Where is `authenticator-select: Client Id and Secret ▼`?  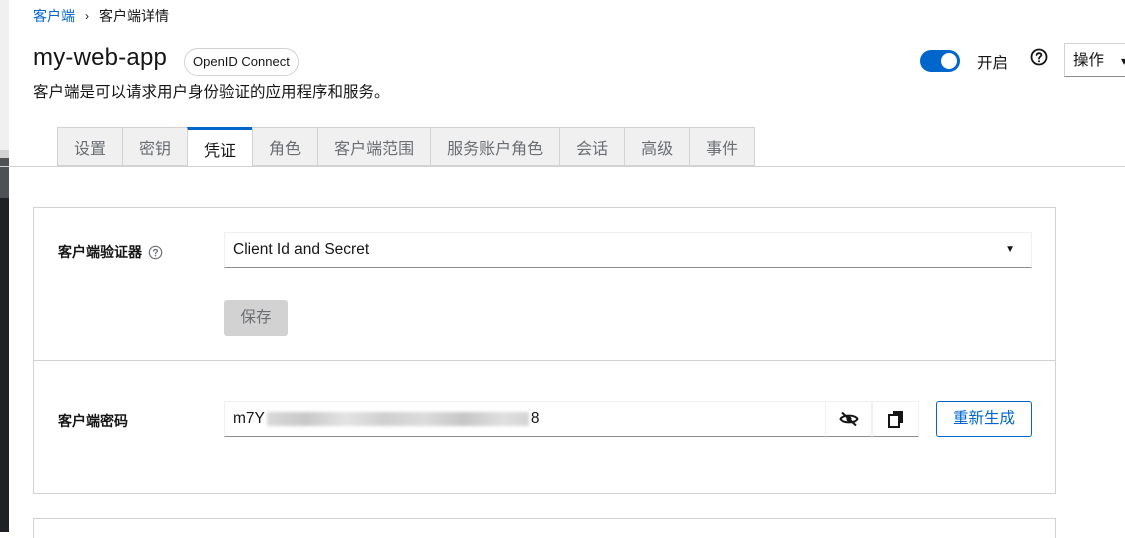
authenticator-select: Client Id and Secret ▼ is located at coordinates (628, 250).